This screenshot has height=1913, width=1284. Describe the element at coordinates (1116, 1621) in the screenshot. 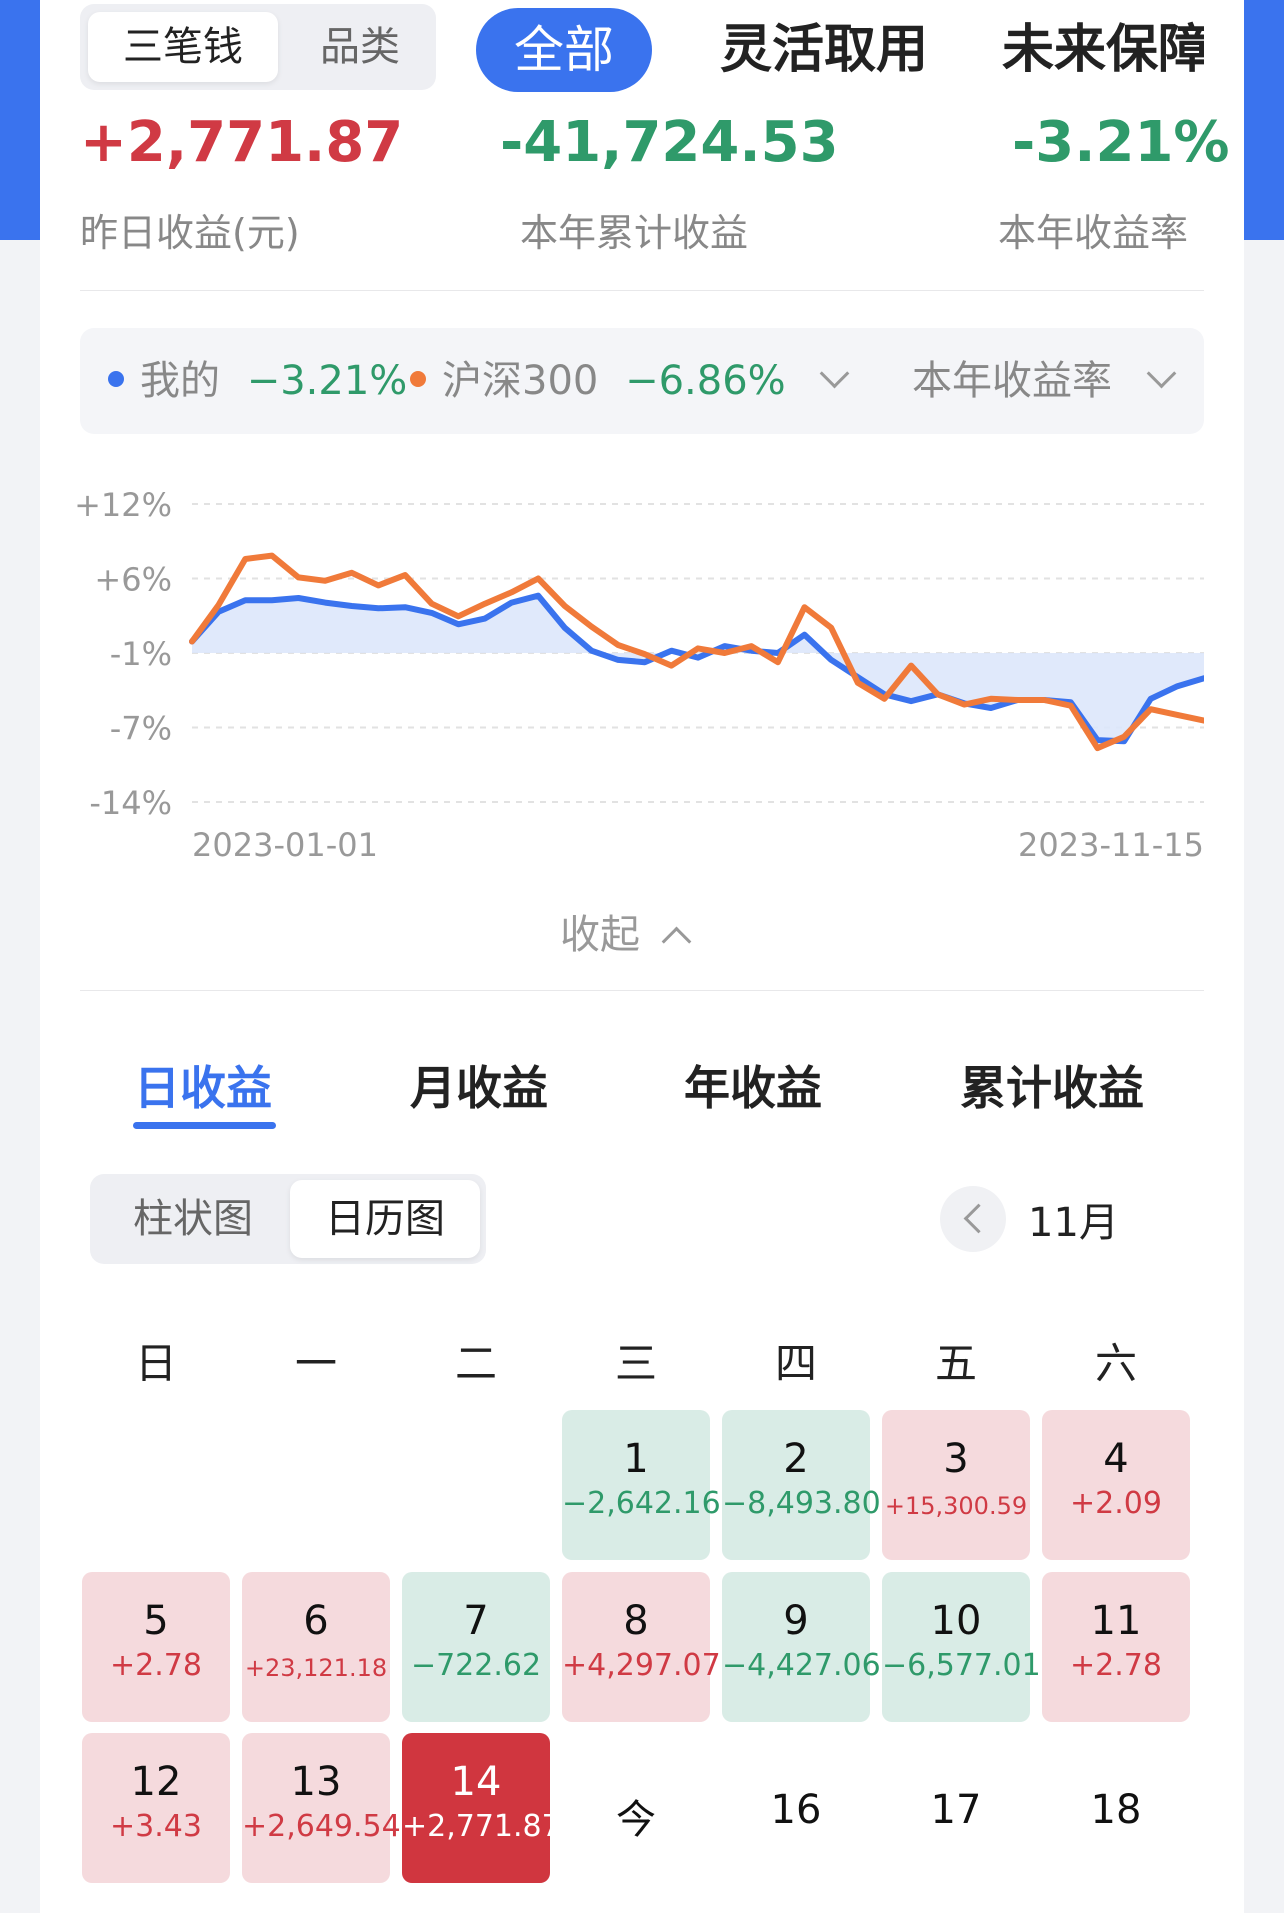

I see `calendar-day-number: 11` at that location.